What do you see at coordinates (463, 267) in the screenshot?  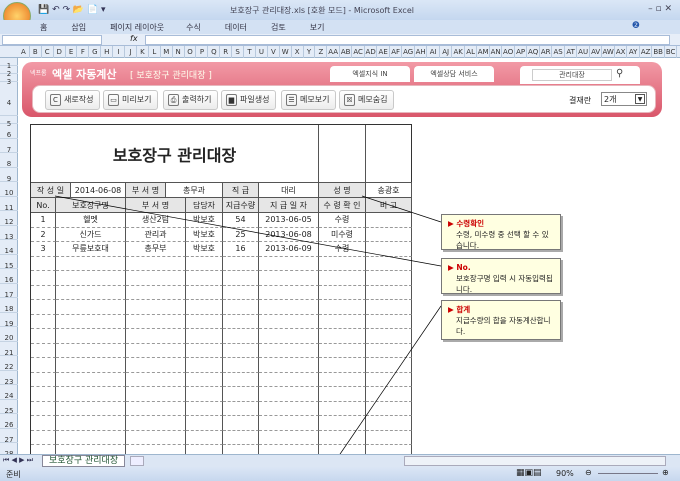 I see `comment-title-text: No.` at bounding box center [463, 267].